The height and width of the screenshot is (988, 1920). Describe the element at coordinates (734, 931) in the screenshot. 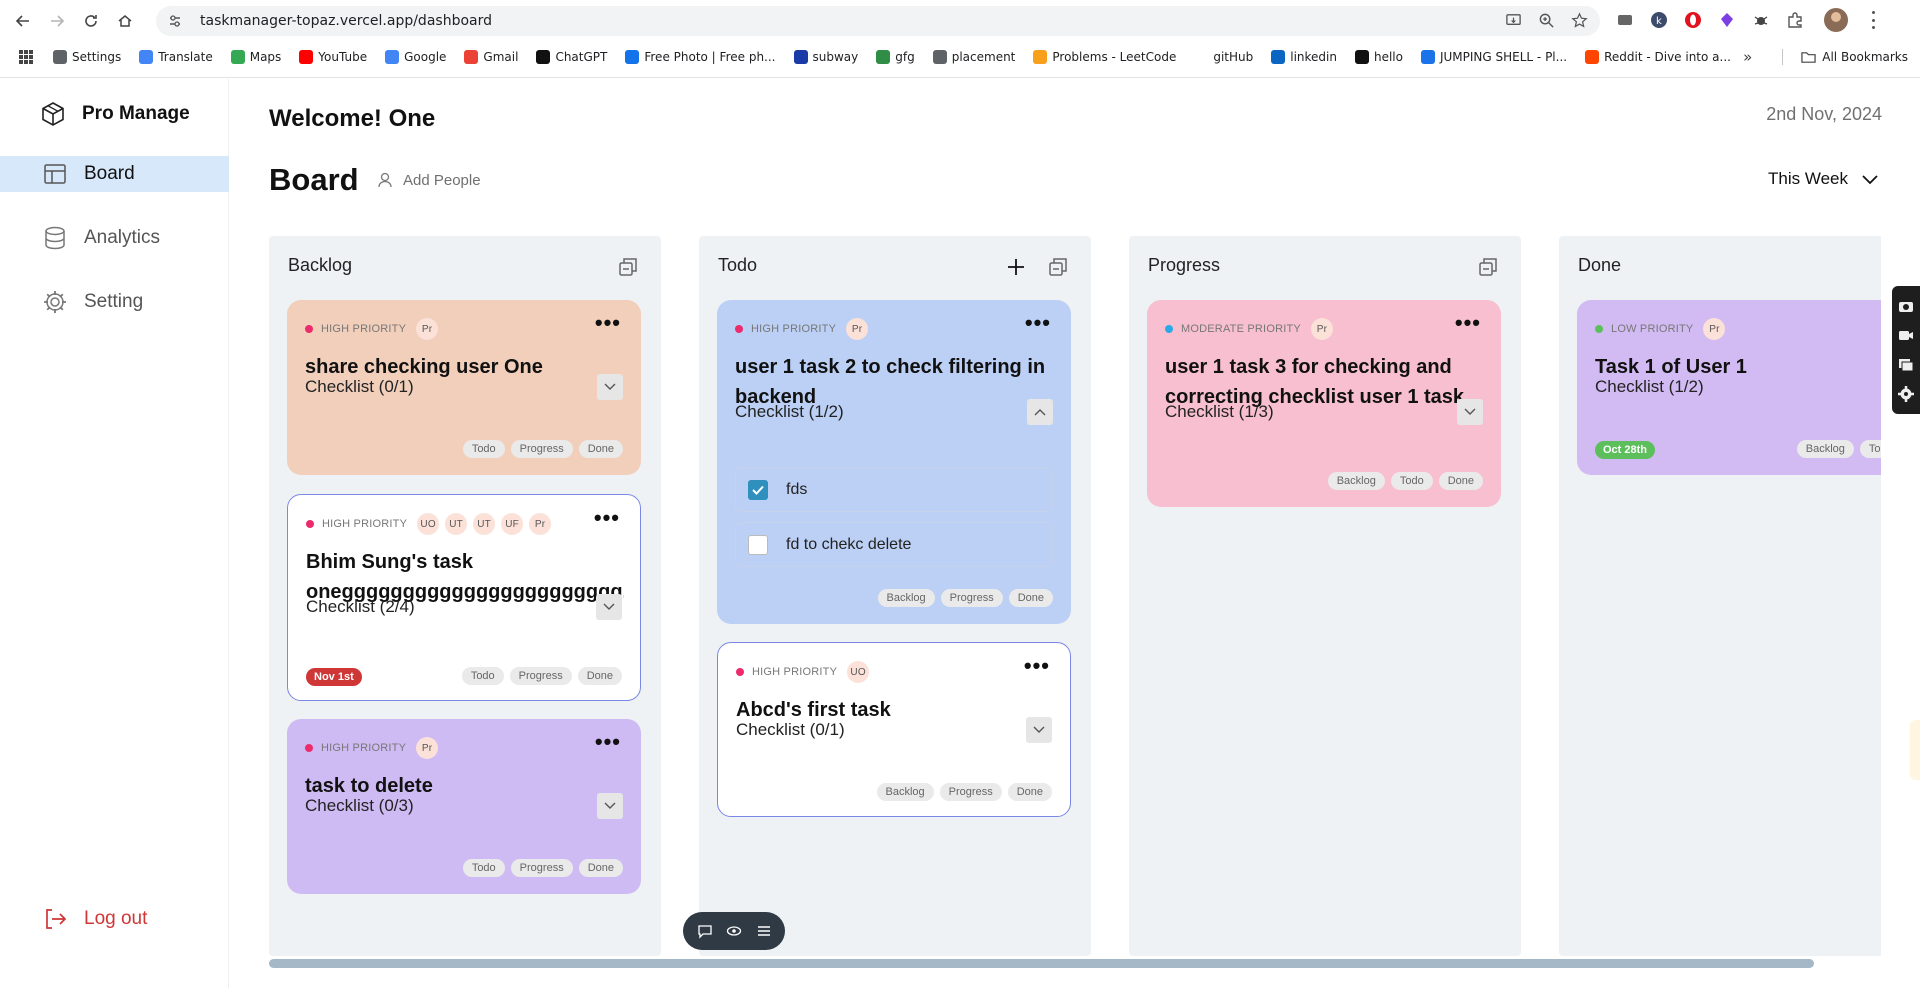

I see `eye-icon` at that location.